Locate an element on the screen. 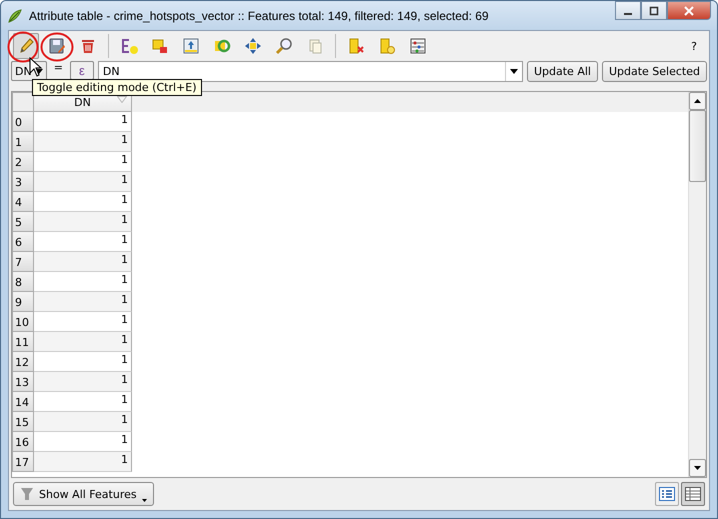 The height and width of the screenshot is (519, 718). scroll-up-icon is located at coordinates (697, 101).